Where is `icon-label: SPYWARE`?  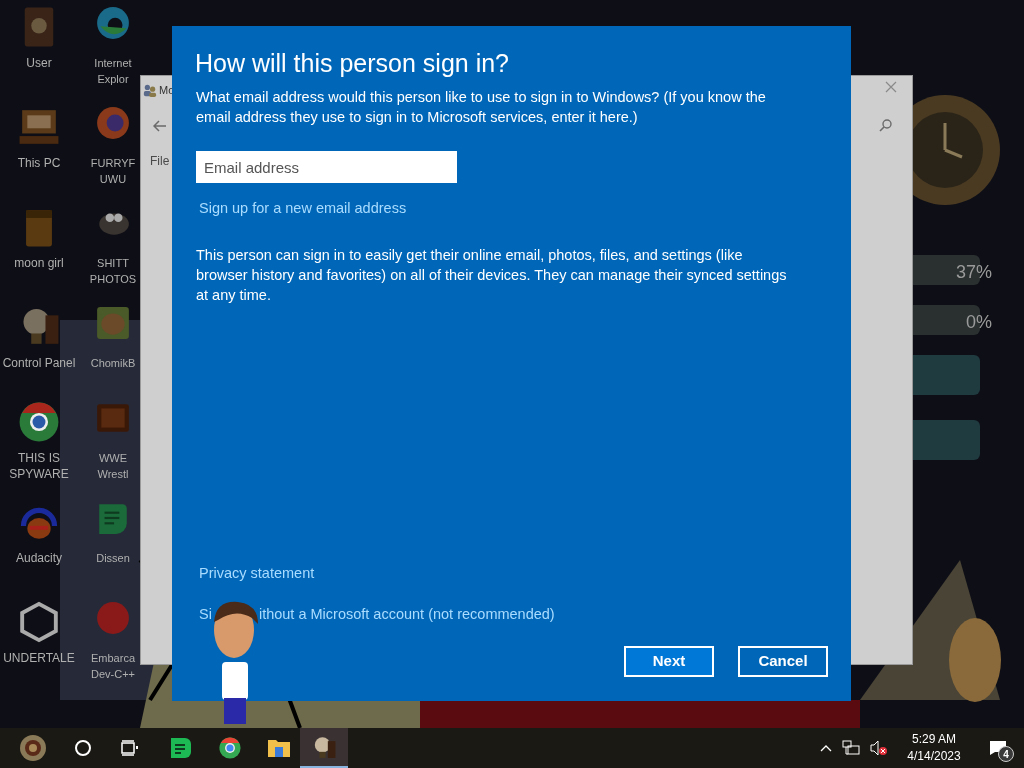
icon-label: SPYWARE is located at coordinates (39, 474).